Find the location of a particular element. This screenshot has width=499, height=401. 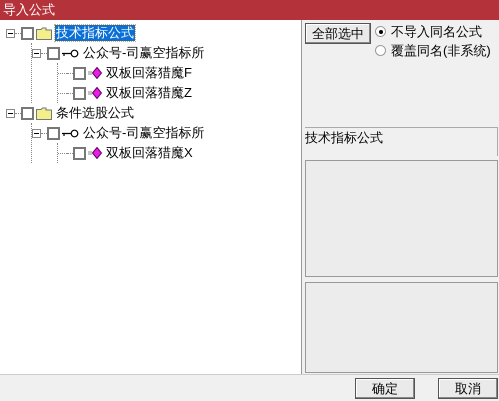

info-label: 技术指标公式 is located at coordinates (401, 141).